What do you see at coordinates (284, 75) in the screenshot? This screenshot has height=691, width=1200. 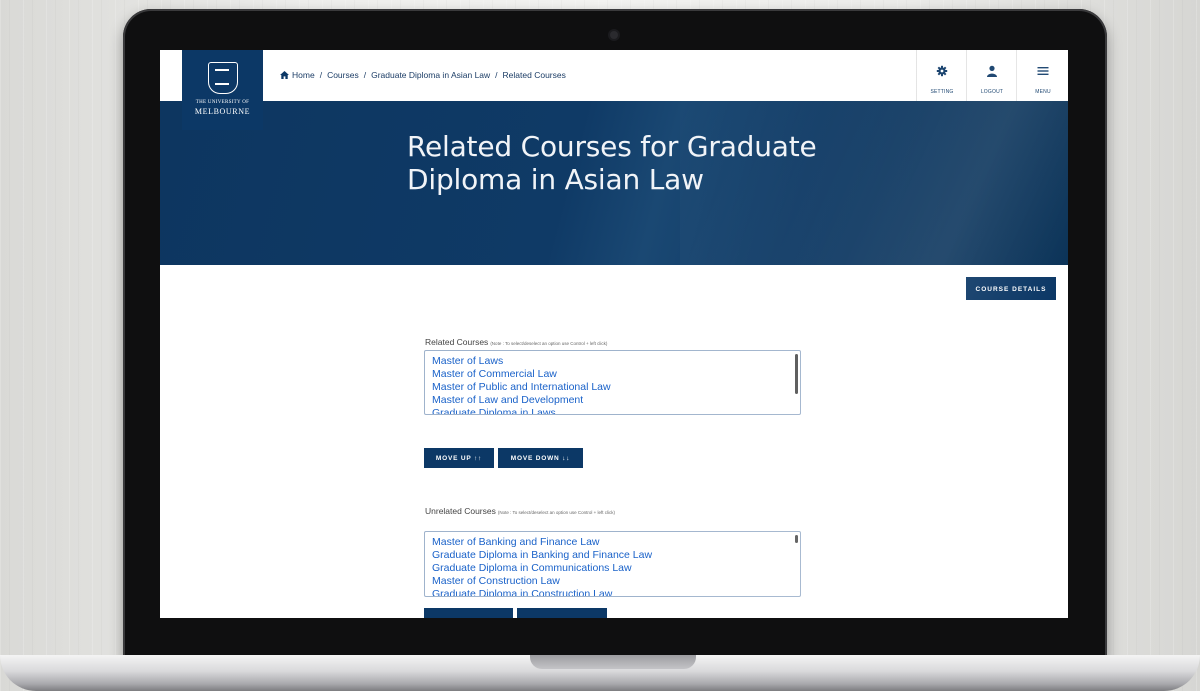 I see `home-icon` at bounding box center [284, 75].